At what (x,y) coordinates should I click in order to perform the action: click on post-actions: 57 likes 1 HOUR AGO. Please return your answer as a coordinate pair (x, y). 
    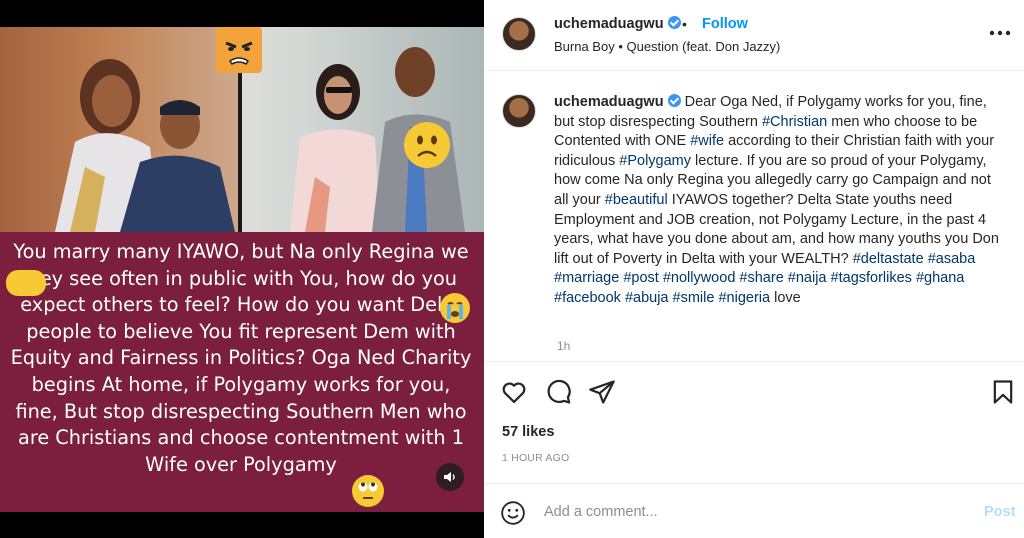
    Looking at the image, I should click on (754, 422).